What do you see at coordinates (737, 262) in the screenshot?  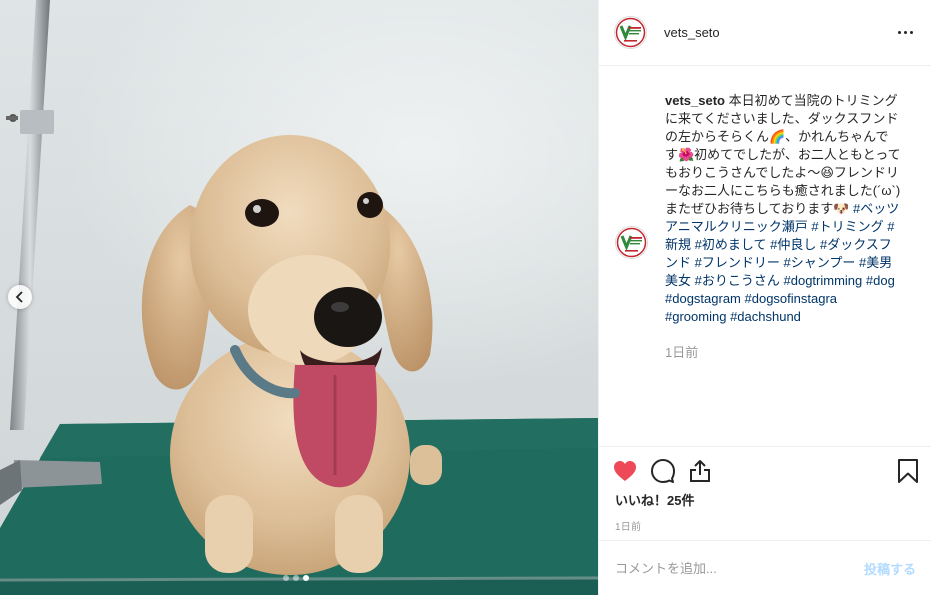 I see `hashtag: #フレンドリー` at bounding box center [737, 262].